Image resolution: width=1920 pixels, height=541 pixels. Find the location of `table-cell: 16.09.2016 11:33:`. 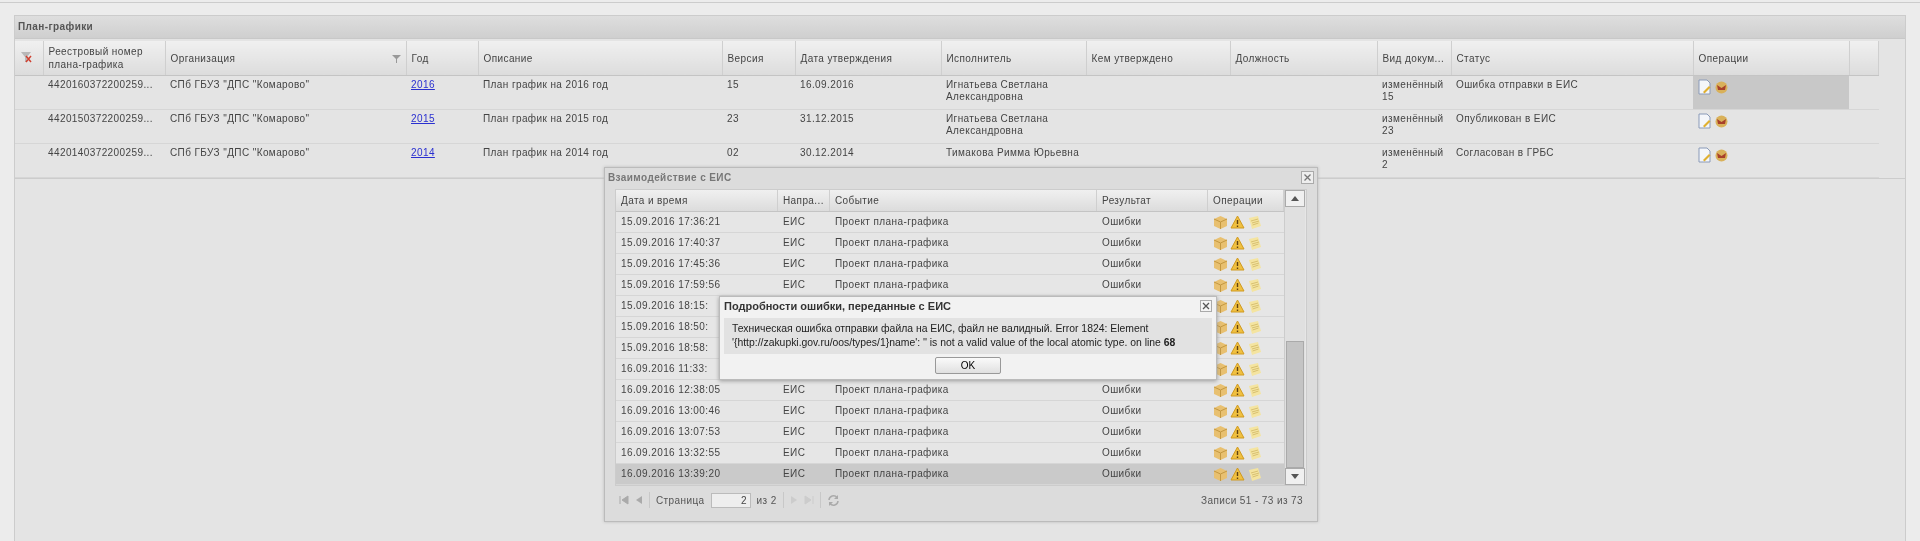

table-cell: 16.09.2016 11:33: is located at coordinates (664, 368).